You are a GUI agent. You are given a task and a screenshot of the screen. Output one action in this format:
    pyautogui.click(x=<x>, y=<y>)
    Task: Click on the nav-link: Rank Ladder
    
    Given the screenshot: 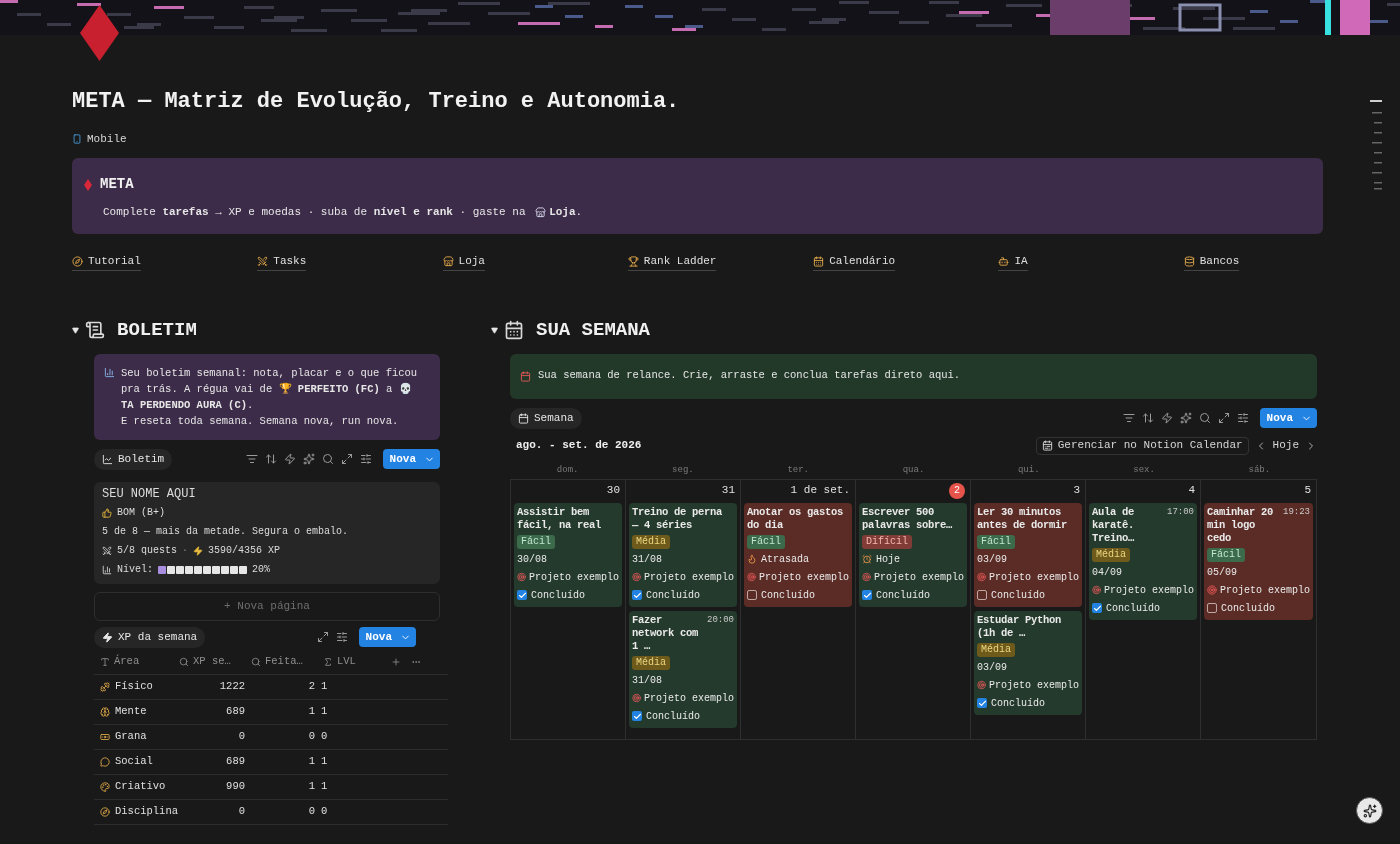 What is the action you would take?
    pyautogui.click(x=672, y=262)
    